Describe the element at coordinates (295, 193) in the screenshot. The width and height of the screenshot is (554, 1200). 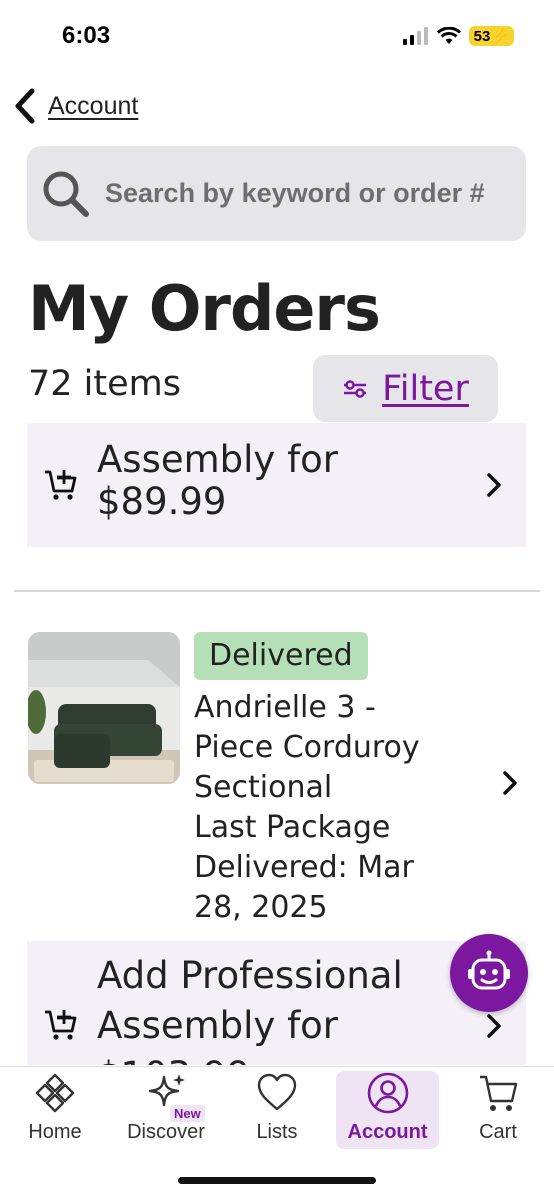
I see `search-placeholder: Search by keyword or order #` at that location.